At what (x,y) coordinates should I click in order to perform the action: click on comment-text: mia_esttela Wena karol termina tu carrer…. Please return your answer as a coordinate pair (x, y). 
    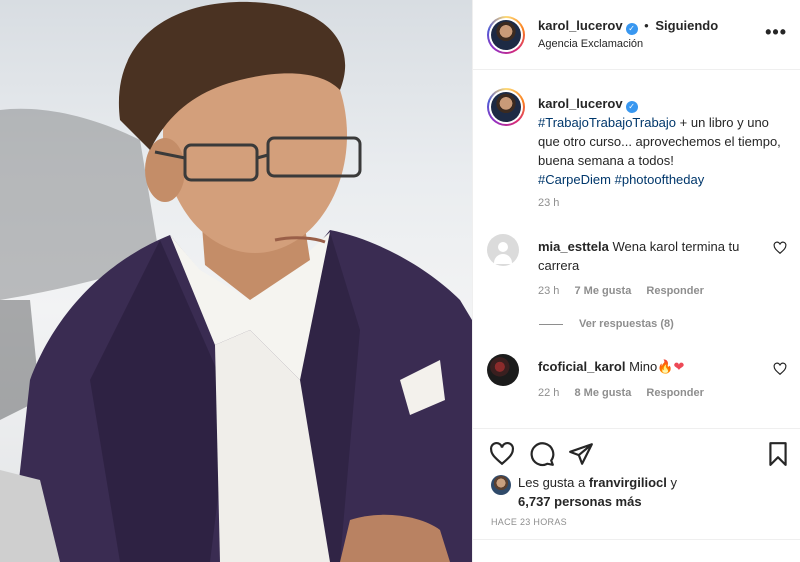
    Looking at the image, I should click on (645, 256).